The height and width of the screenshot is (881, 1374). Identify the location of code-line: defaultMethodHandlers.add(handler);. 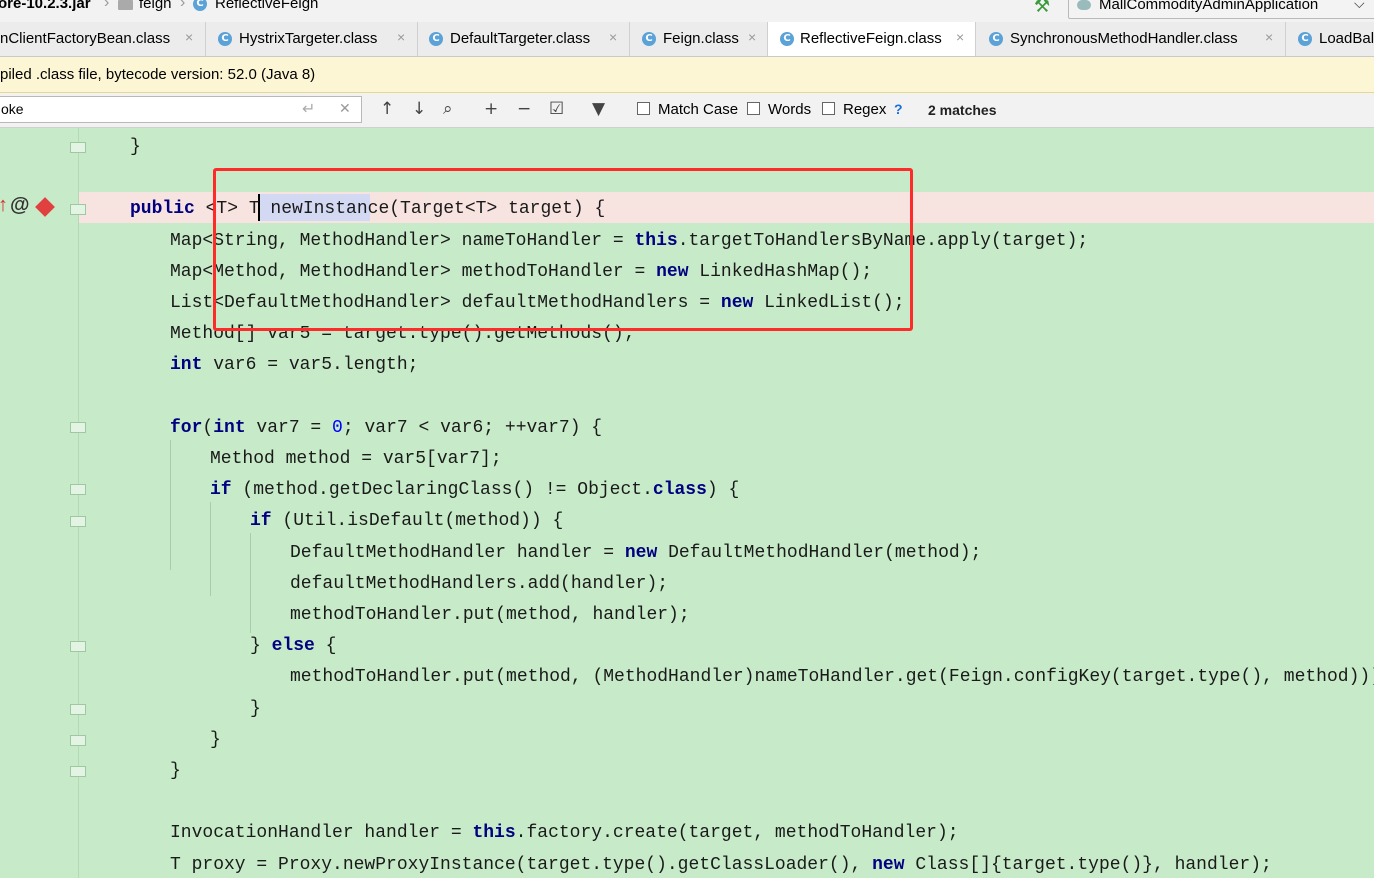
(479, 584).